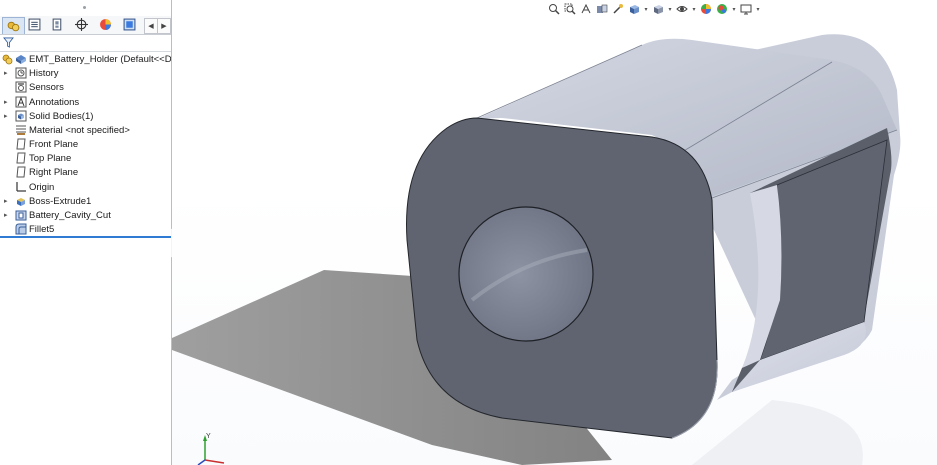 This screenshot has height=465, width=937. Describe the element at coordinates (81, 24) in the screenshot. I see `dimxpert-tab-icon` at that location.